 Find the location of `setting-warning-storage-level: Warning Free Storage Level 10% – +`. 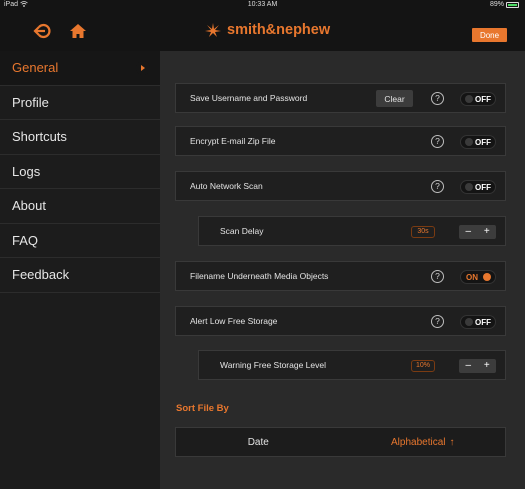

setting-warning-storage-level: Warning Free Storage Level 10% – + is located at coordinates (352, 365).